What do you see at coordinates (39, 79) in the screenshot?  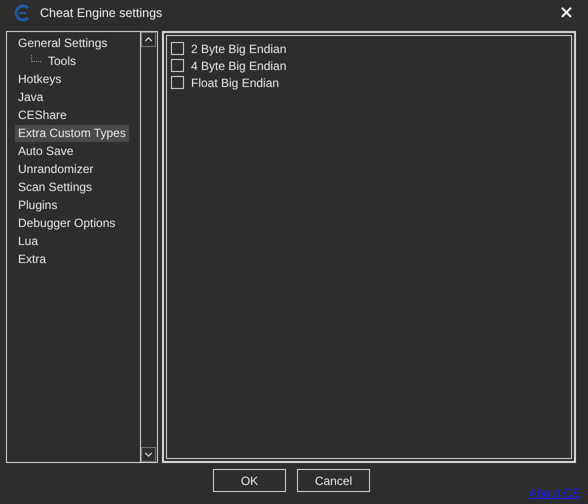 I see `tree-item: Hotkeys` at bounding box center [39, 79].